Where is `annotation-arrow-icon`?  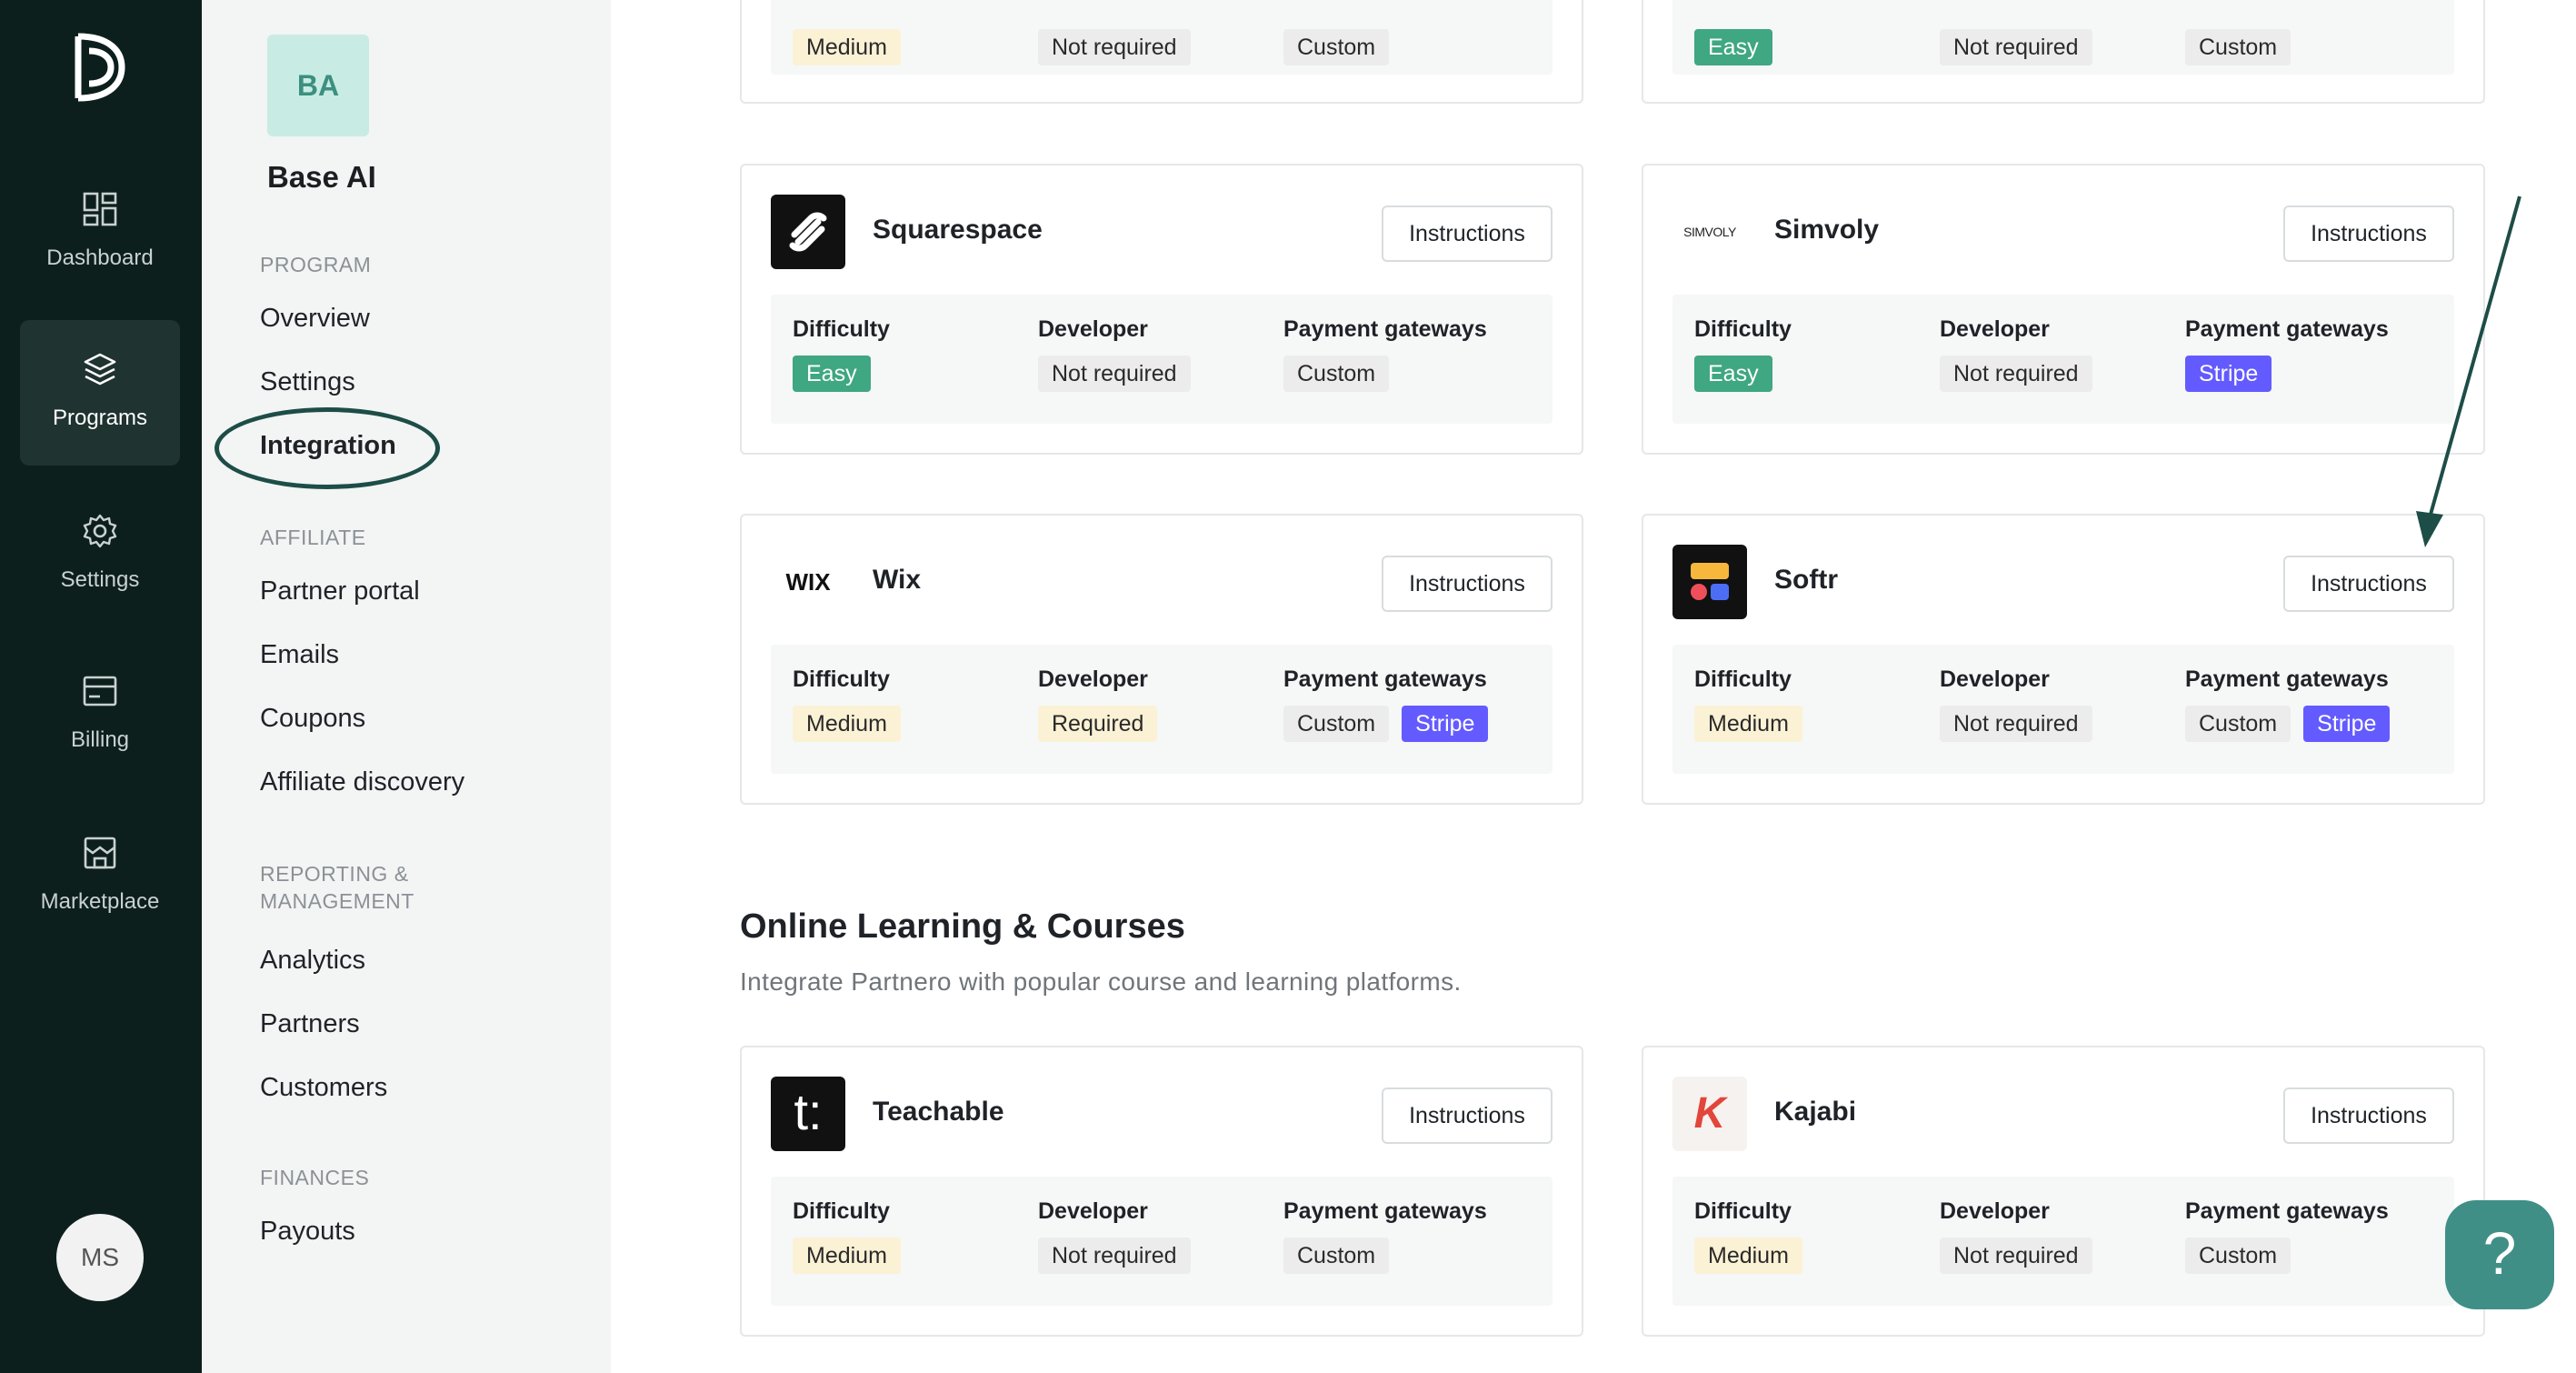 annotation-arrow-icon is located at coordinates (2468, 371).